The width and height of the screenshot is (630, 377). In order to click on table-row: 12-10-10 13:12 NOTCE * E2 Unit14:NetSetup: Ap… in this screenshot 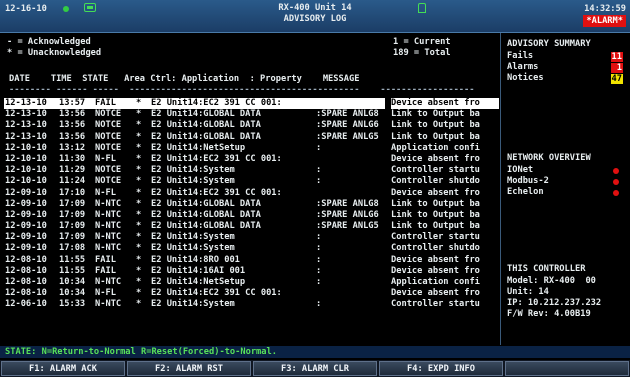, I will do `click(251, 148)`.